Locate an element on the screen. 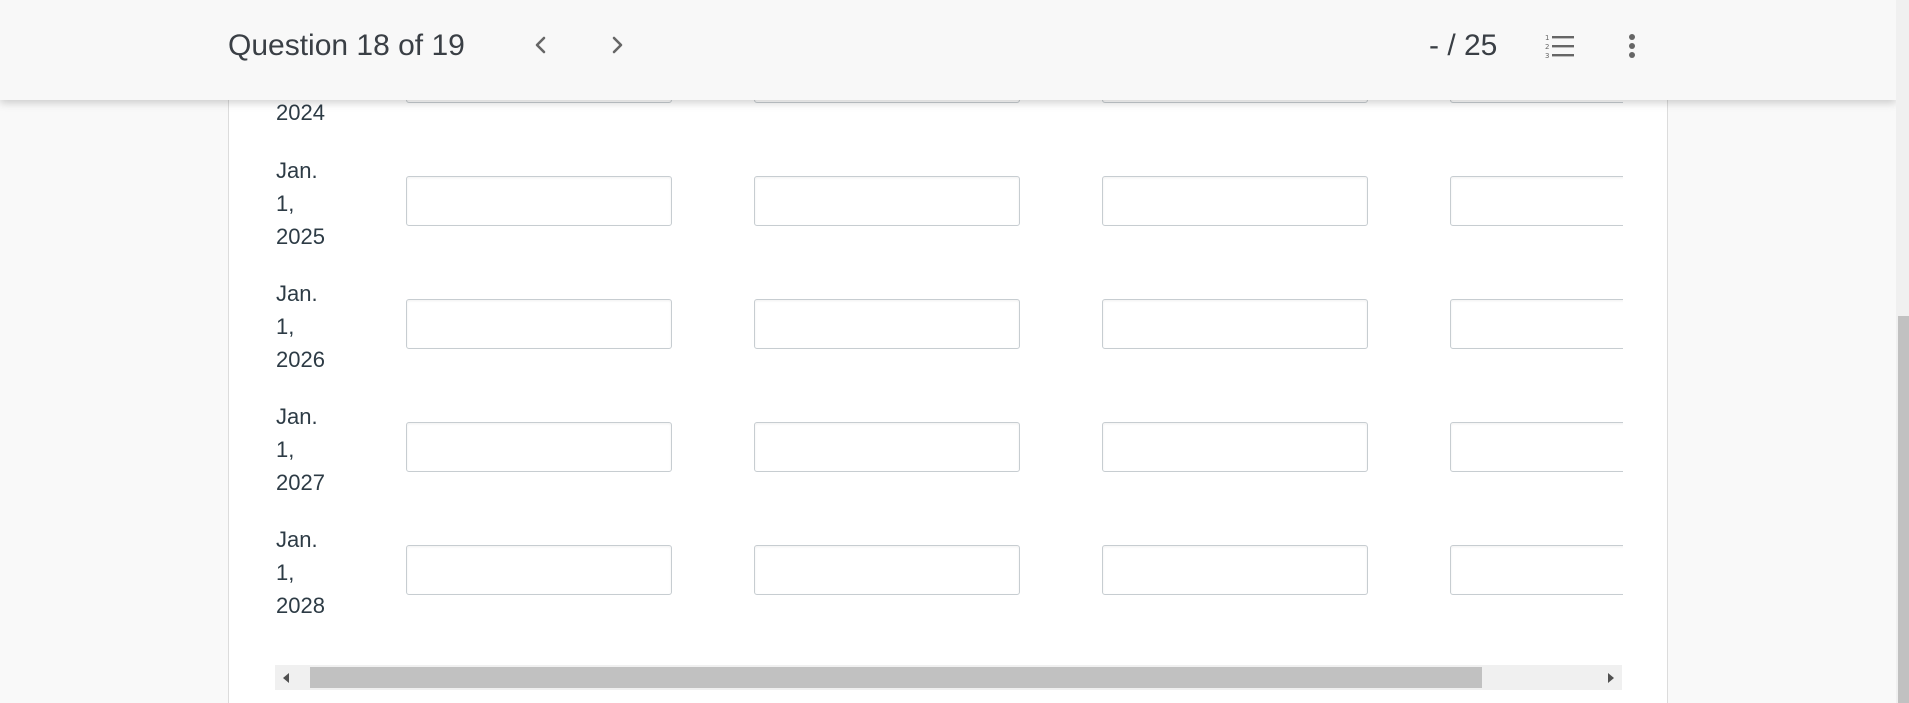 The height and width of the screenshot is (703, 1909). question-counter: Question 18 of 19 is located at coordinates (346, 45).